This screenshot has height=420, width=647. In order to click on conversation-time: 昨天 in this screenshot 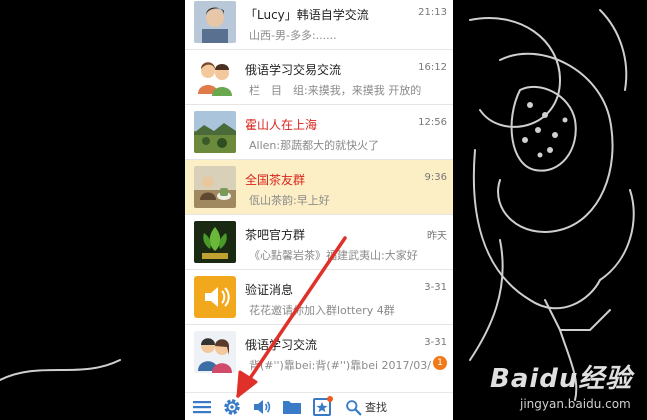, I will do `click(437, 236)`.